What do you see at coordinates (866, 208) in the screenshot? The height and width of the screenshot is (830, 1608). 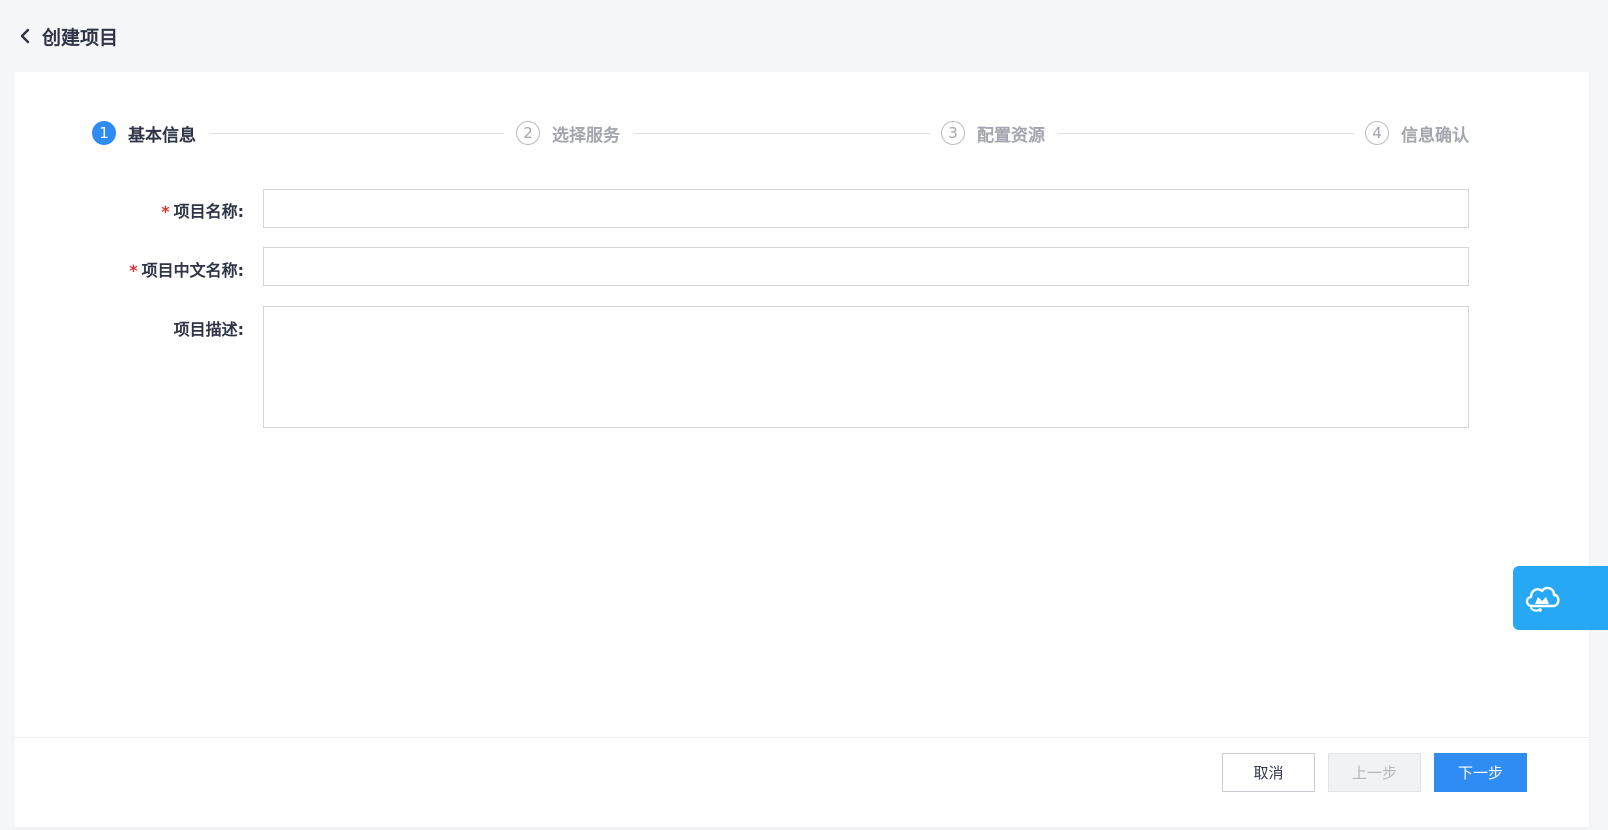 I see `project-name-input` at bounding box center [866, 208].